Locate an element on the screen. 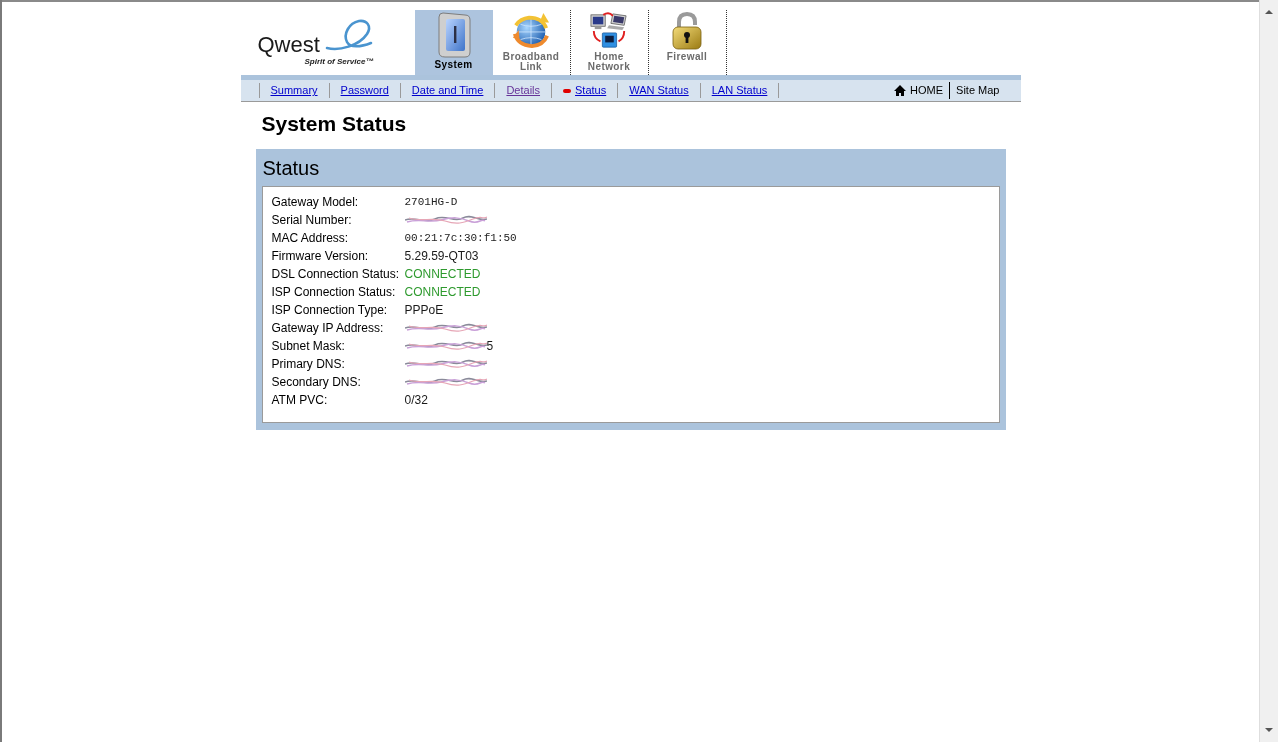 This screenshot has height=742, width=1278. globe-icon is located at coordinates (531, 31).